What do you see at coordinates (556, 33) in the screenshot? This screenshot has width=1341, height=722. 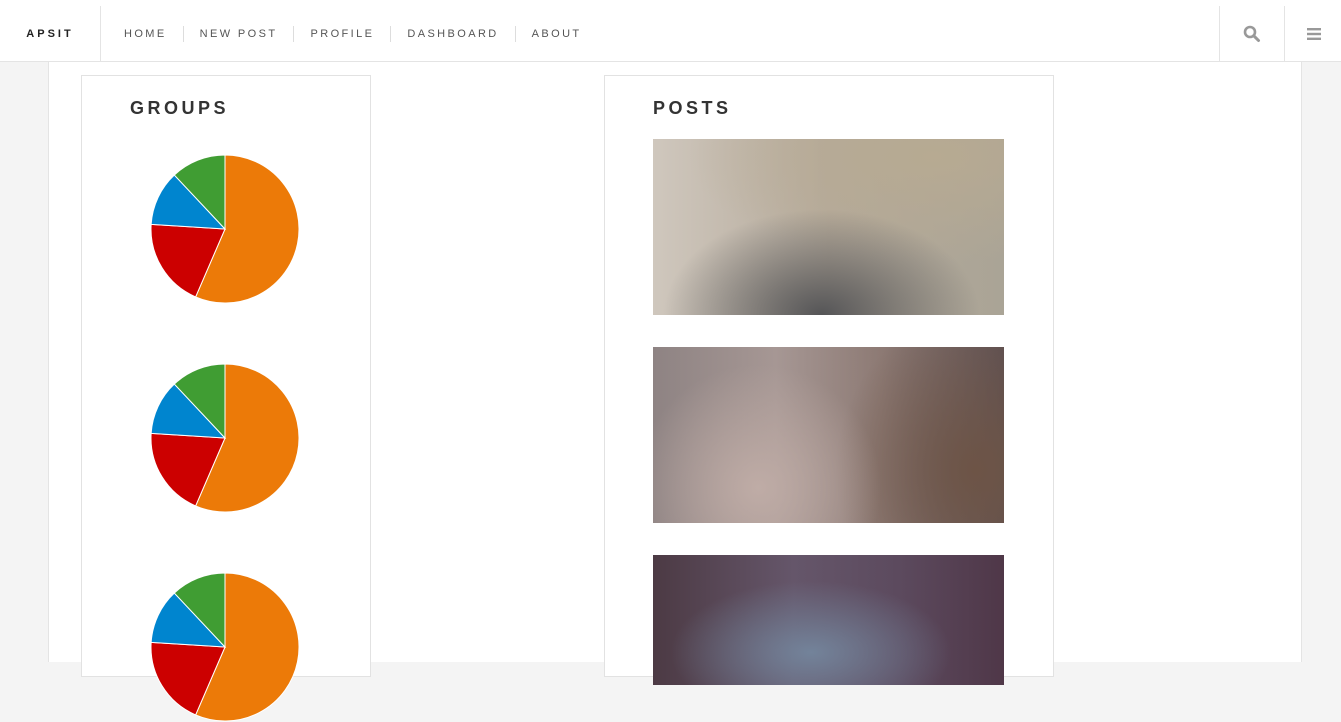 I see `nav-link-about: ABOUT` at bounding box center [556, 33].